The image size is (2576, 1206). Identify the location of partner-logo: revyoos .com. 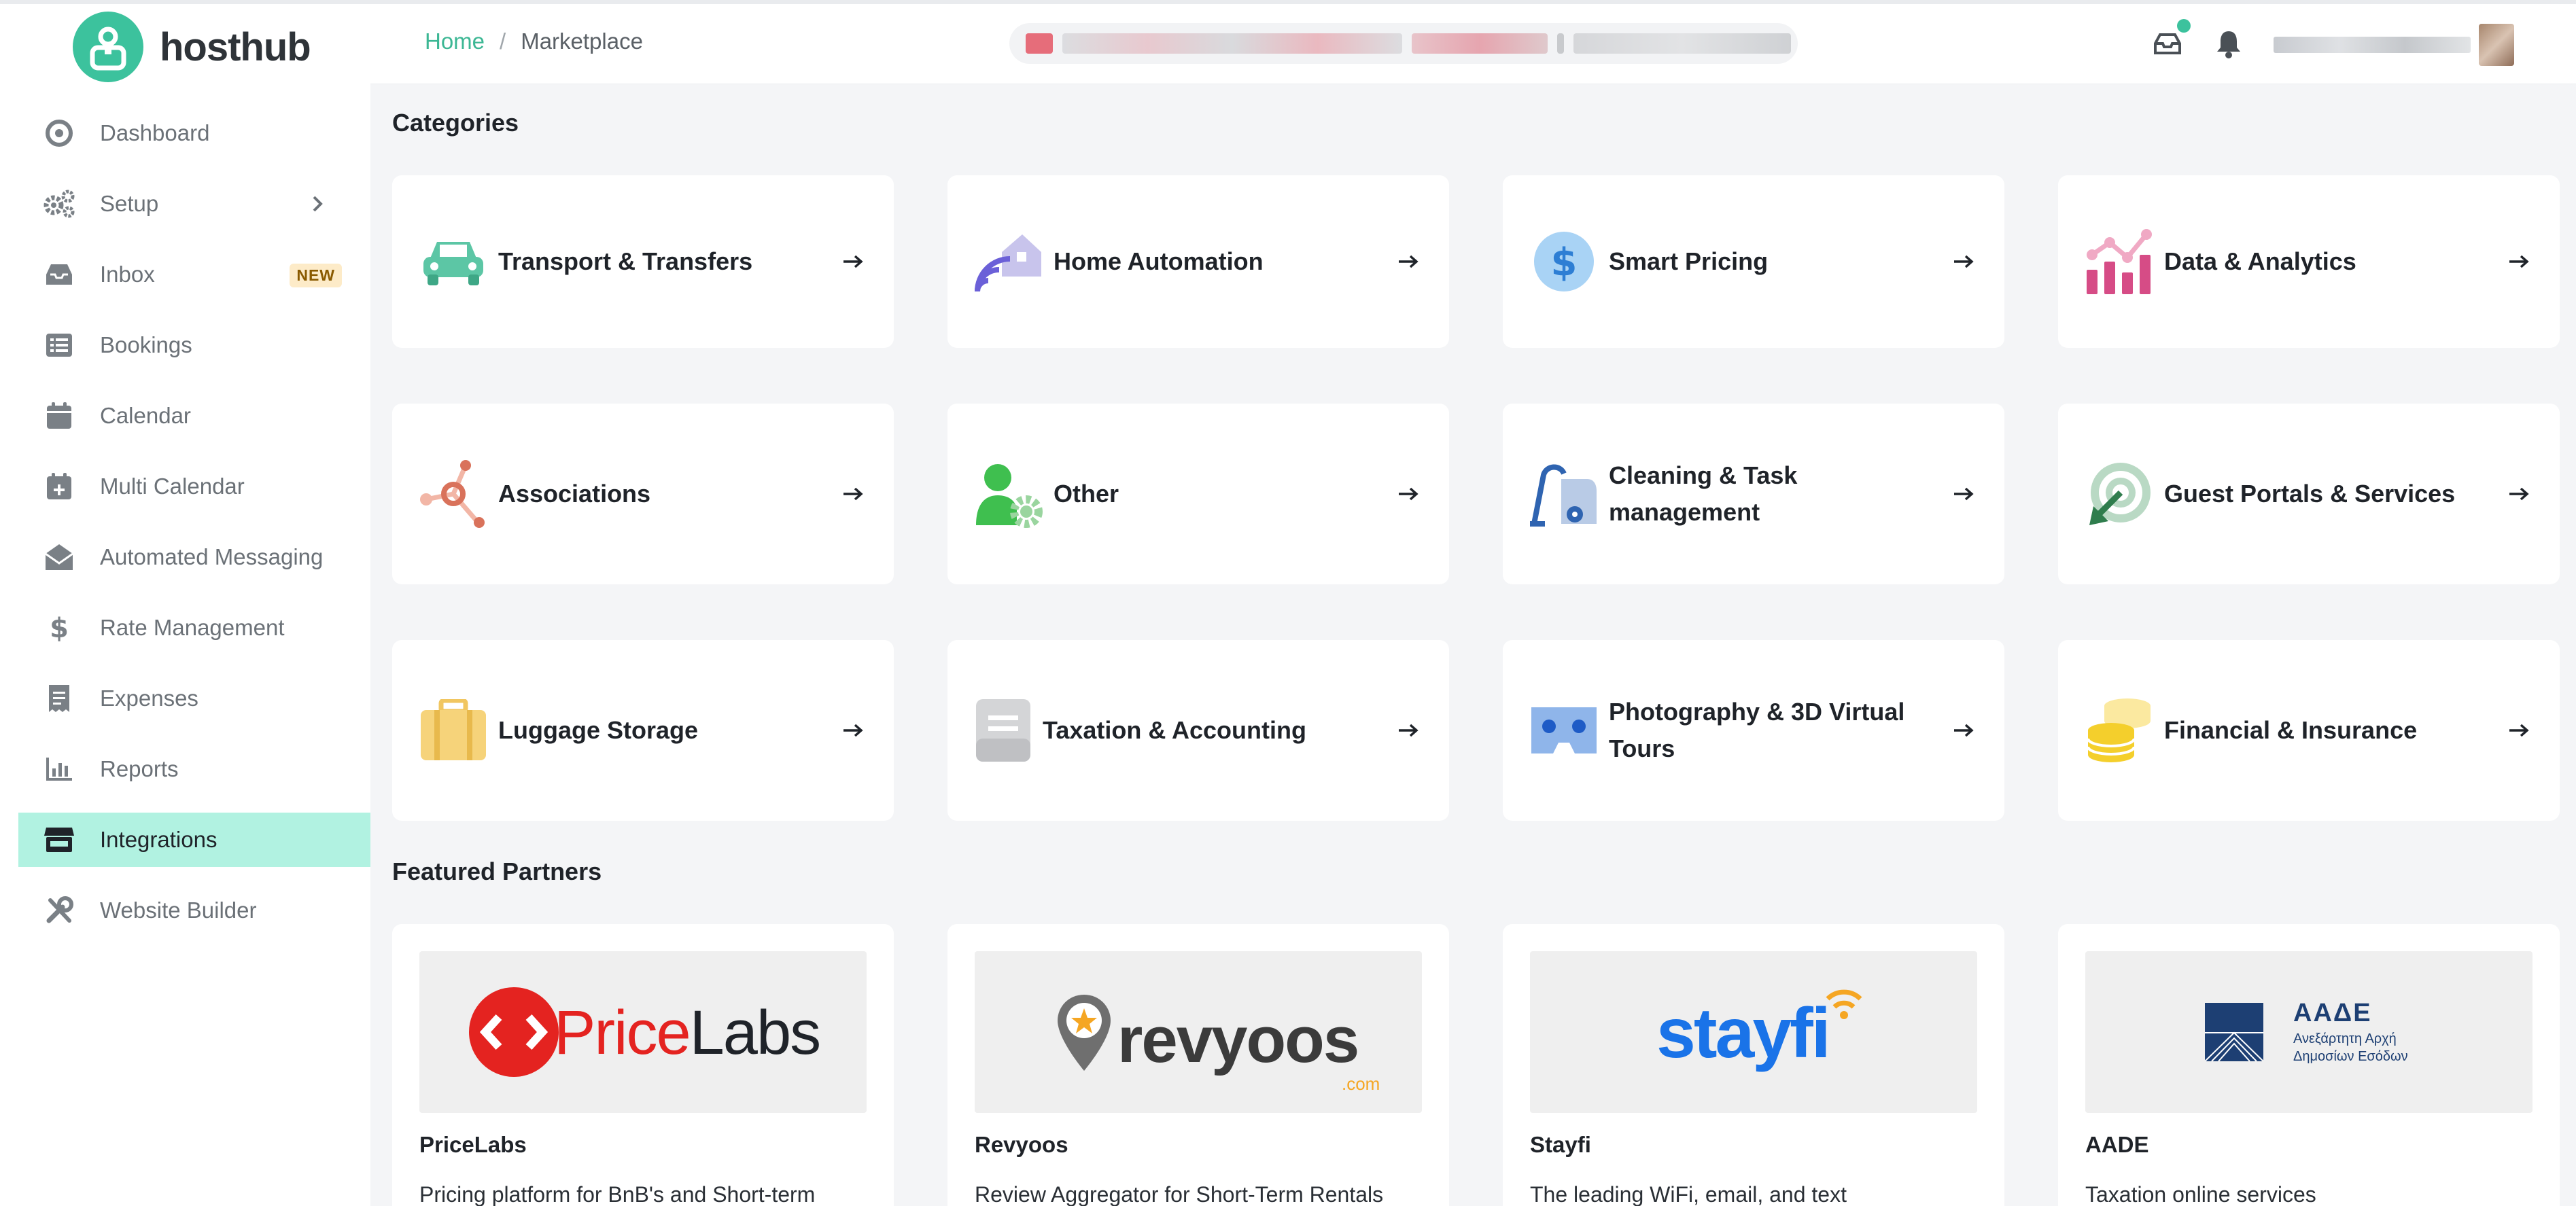
(1198, 1032).